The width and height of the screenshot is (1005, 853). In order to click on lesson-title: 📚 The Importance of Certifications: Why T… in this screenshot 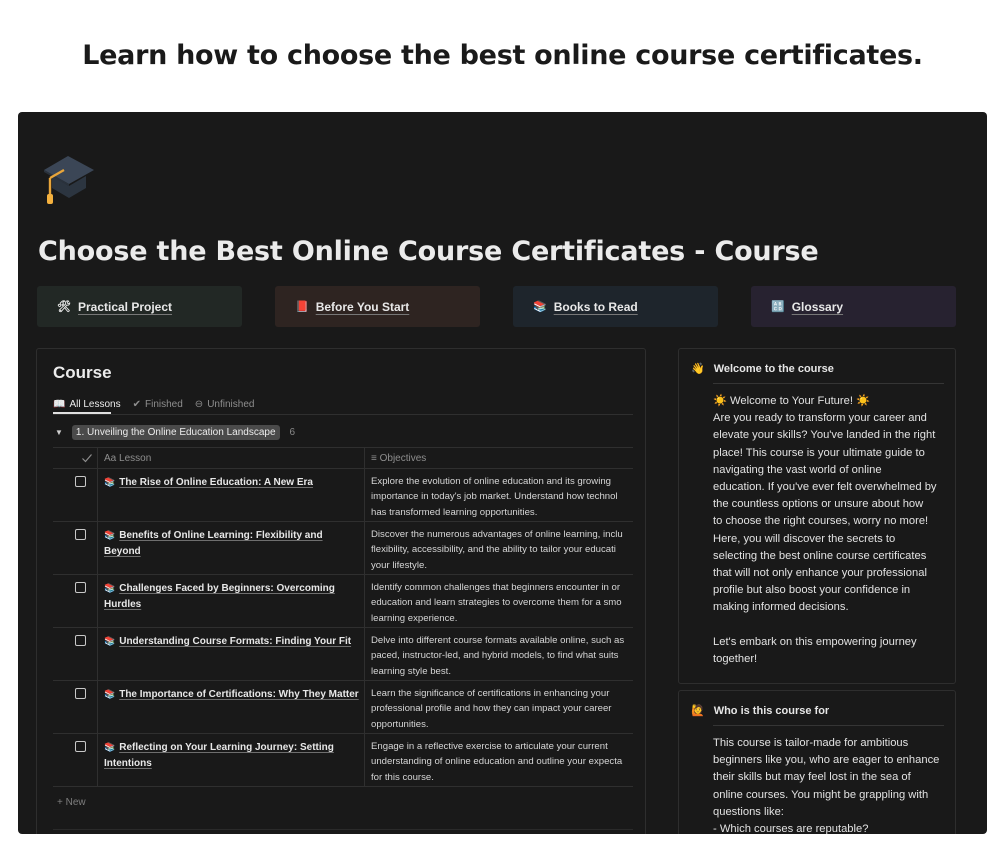, I will do `click(232, 694)`.